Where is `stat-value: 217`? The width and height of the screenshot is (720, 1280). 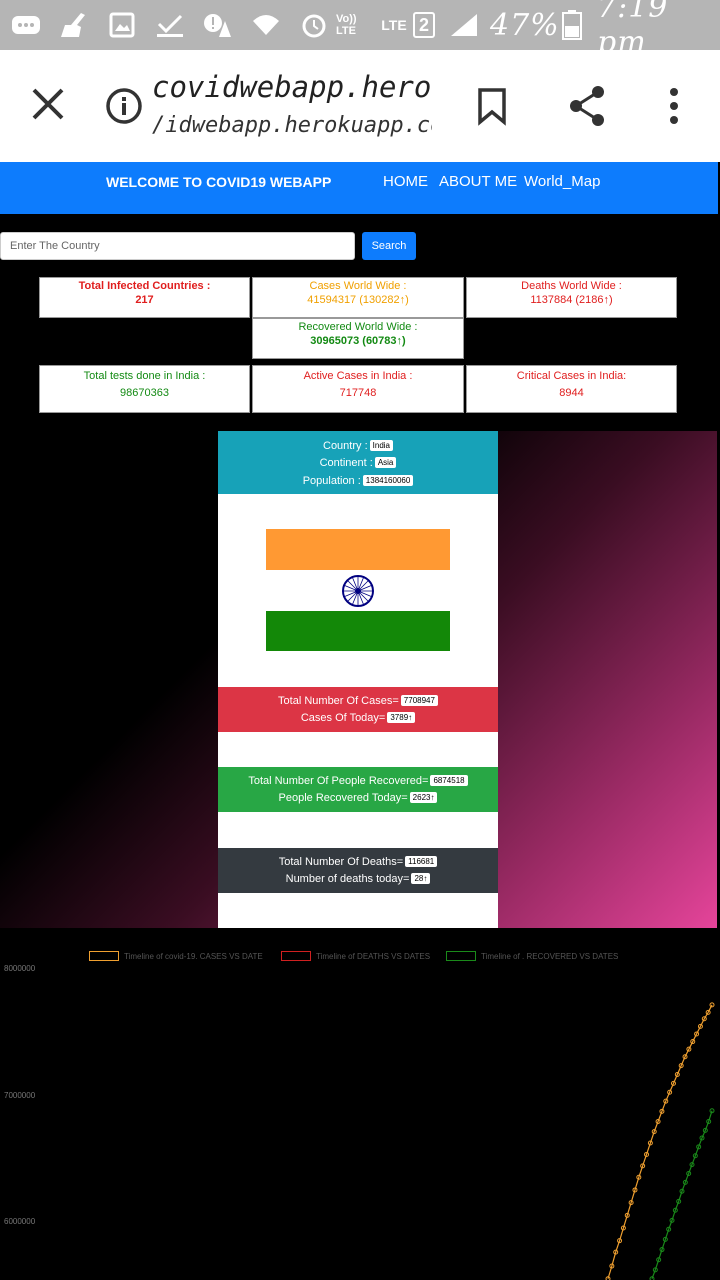 stat-value: 217 is located at coordinates (144, 300).